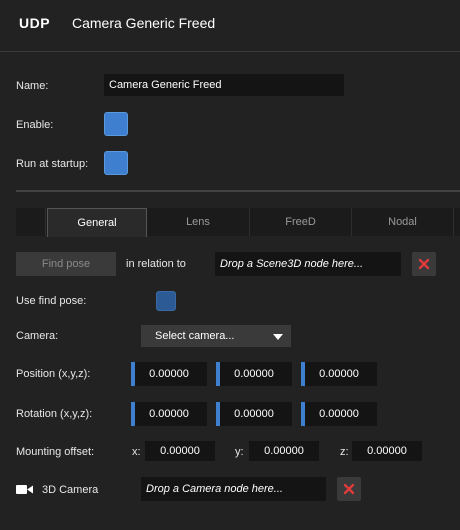 Image resolution: width=460 pixels, height=530 pixels. I want to click on node-title: Camera Generic Freed, so click(144, 23).